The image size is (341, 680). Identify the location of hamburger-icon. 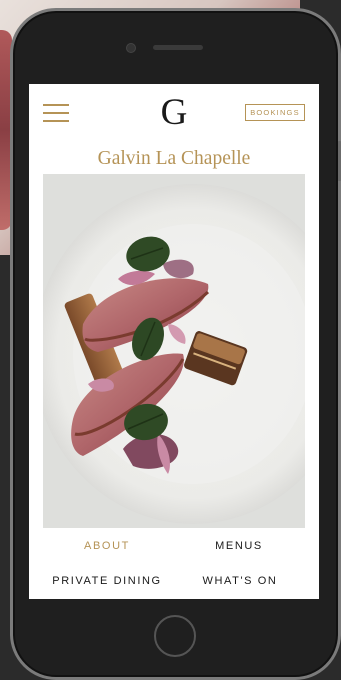
(56, 113).